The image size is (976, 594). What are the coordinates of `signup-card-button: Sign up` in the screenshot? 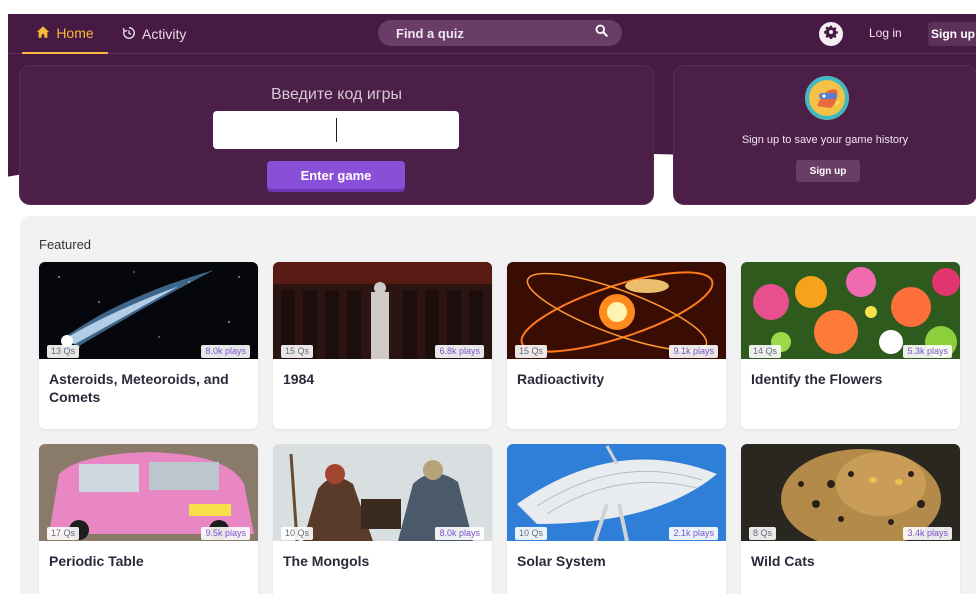 It's located at (828, 171).